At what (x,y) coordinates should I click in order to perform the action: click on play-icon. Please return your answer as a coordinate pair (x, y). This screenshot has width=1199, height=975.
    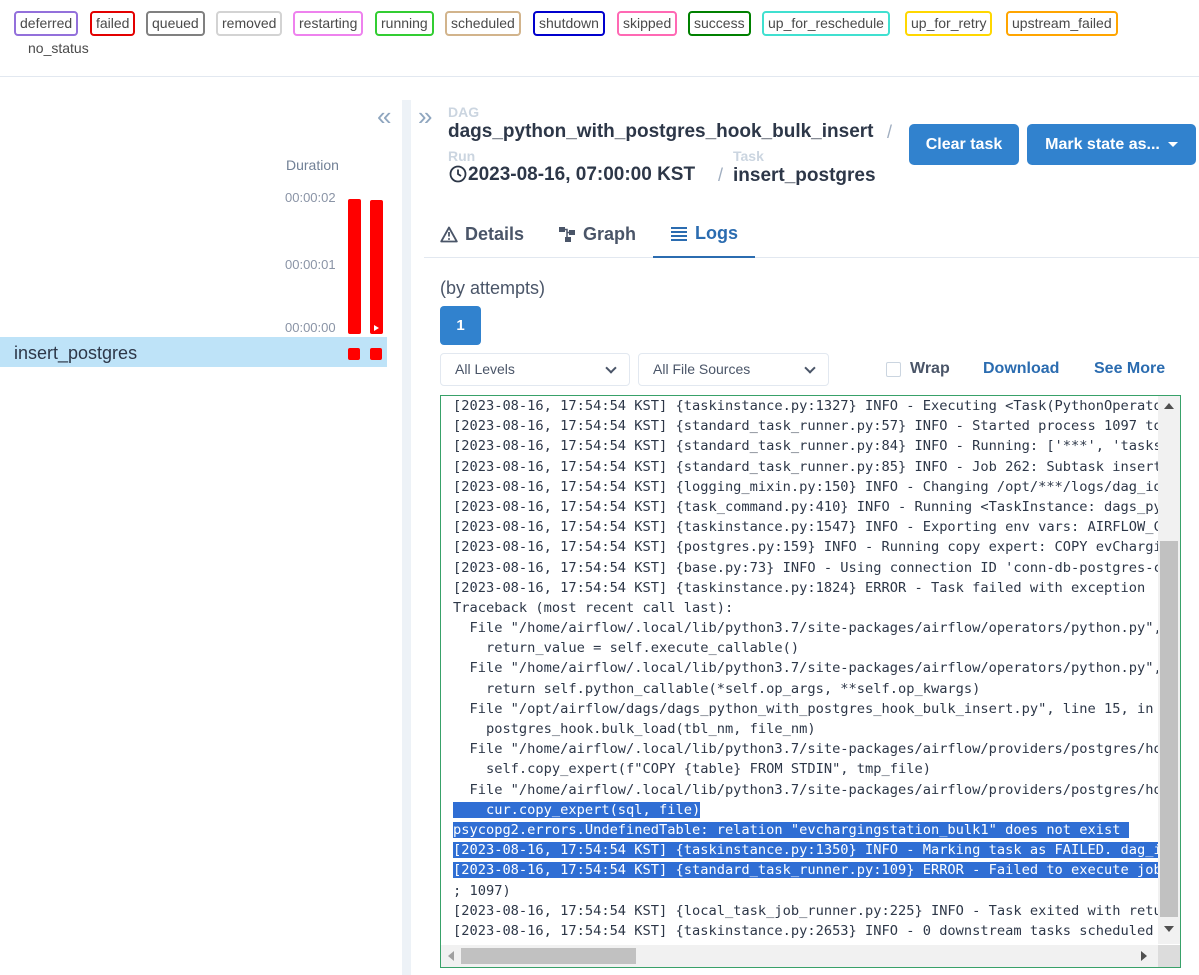
    Looking at the image, I should click on (376, 328).